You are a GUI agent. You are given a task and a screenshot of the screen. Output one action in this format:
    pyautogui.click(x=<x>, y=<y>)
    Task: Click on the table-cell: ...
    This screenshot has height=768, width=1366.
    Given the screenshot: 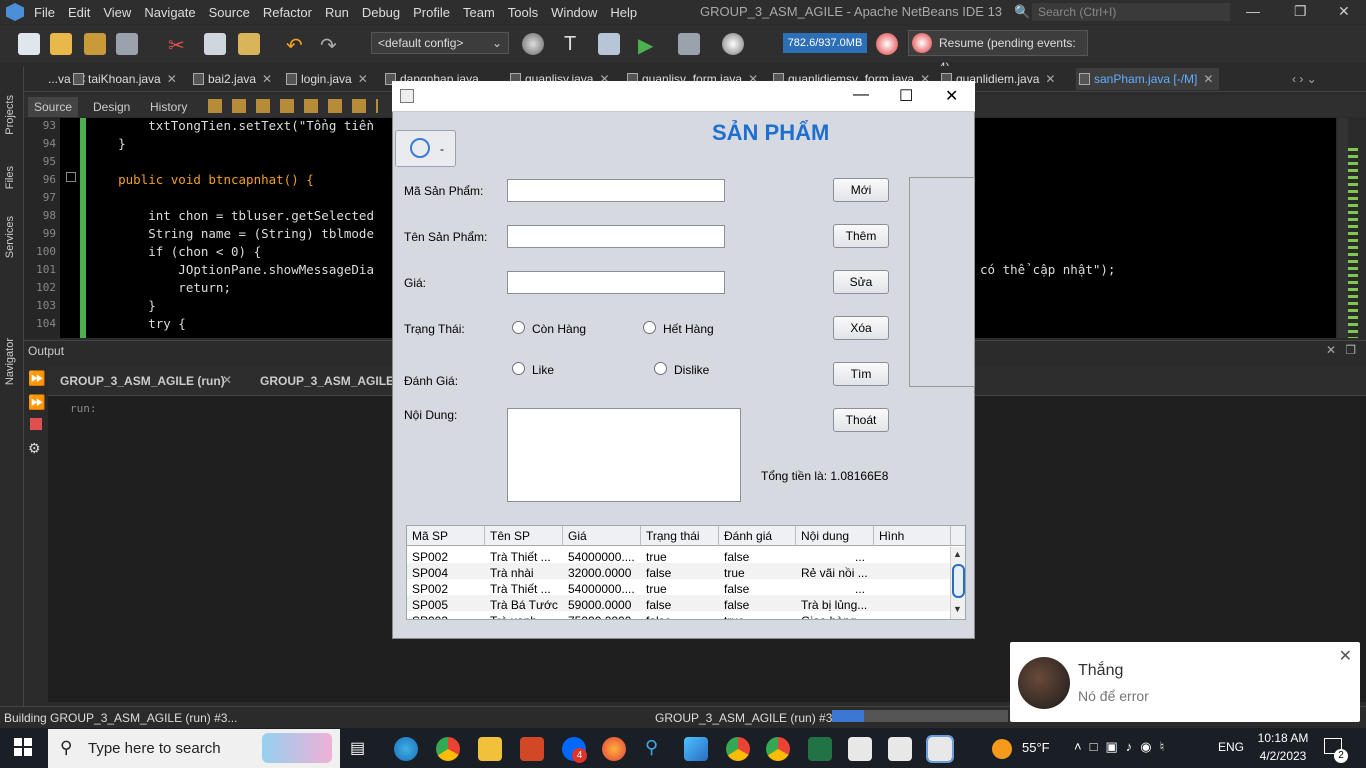 What is the action you would take?
    pyautogui.click(x=836, y=589)
    